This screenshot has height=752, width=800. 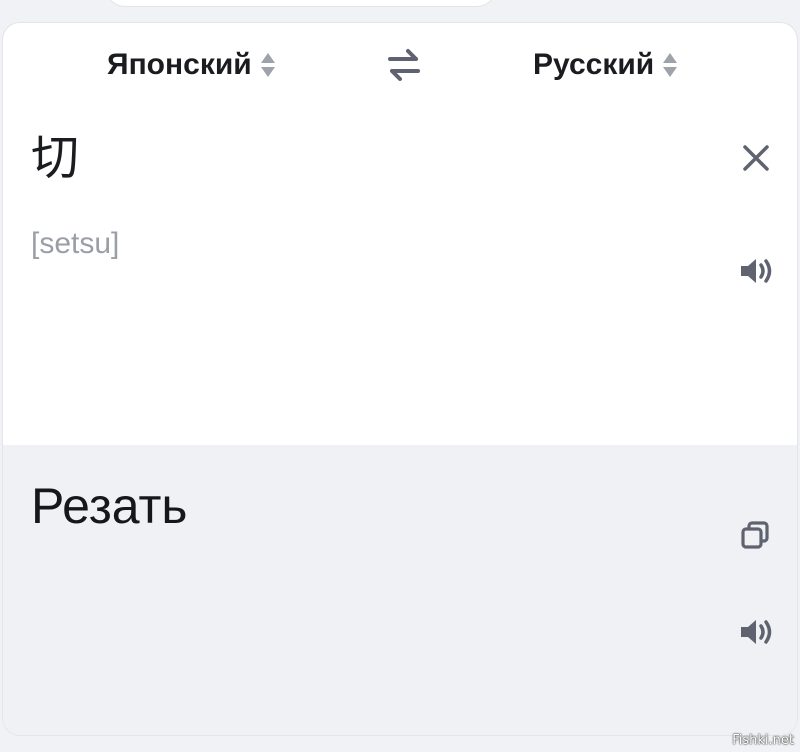 I want to click on watermark: Fishki.net, so click(x=763, y=740).